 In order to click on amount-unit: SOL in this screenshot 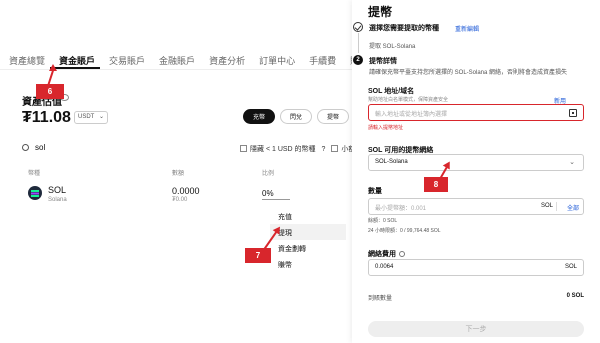, I will do `click(546, 206)`.